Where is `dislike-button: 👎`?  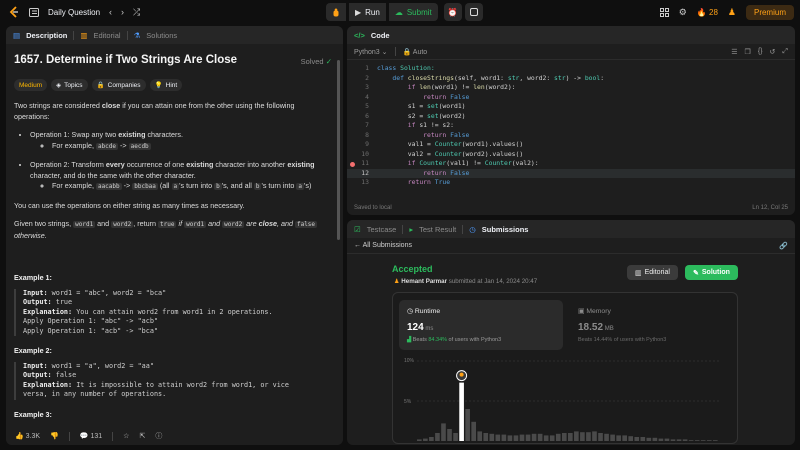 dislike-button: 👎 is located at coordinates (54, 436).